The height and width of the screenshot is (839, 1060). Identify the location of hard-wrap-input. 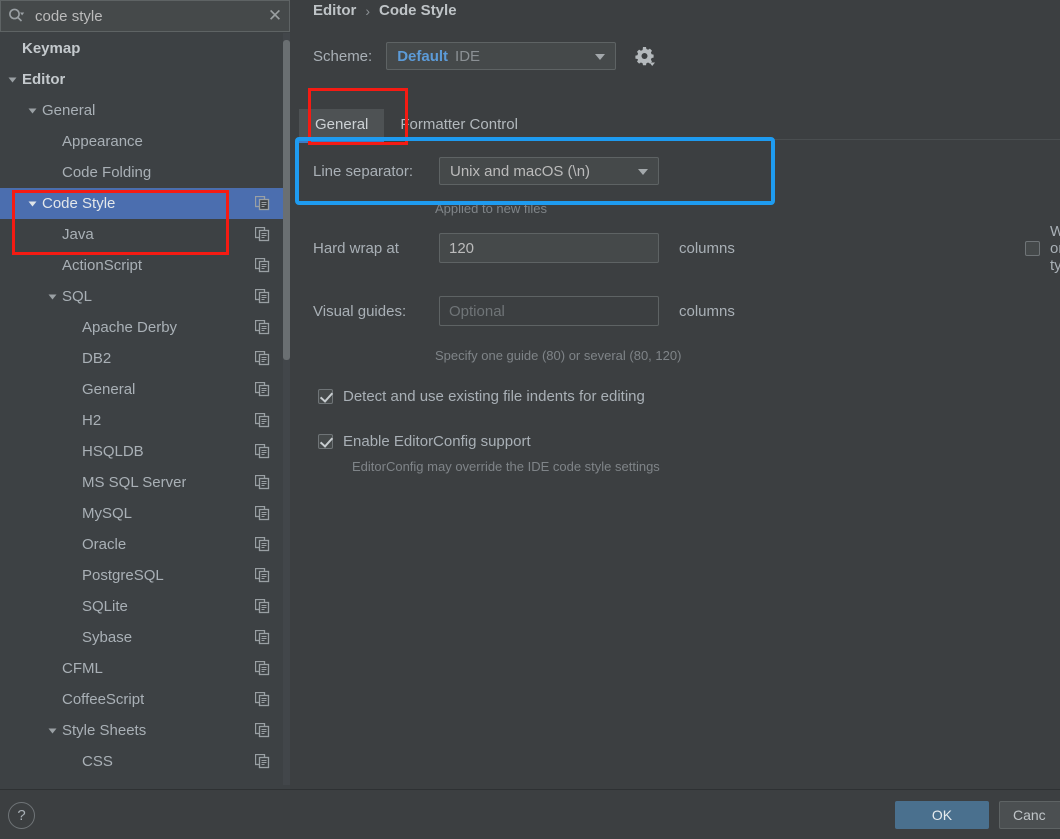
(549, 248).